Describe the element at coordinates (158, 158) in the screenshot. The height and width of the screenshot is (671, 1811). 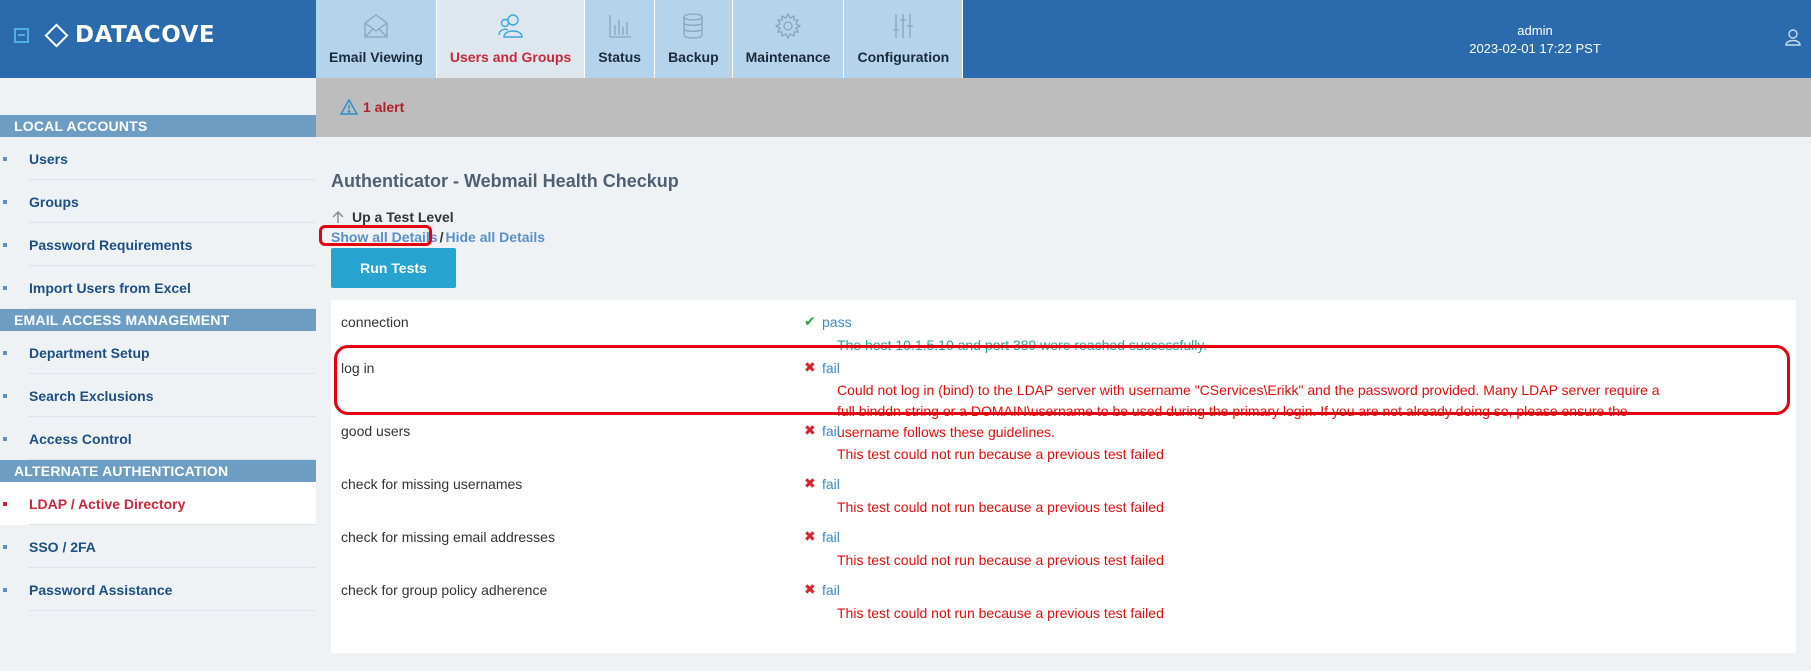
I see `sidebar-item-users: Users` at that location.